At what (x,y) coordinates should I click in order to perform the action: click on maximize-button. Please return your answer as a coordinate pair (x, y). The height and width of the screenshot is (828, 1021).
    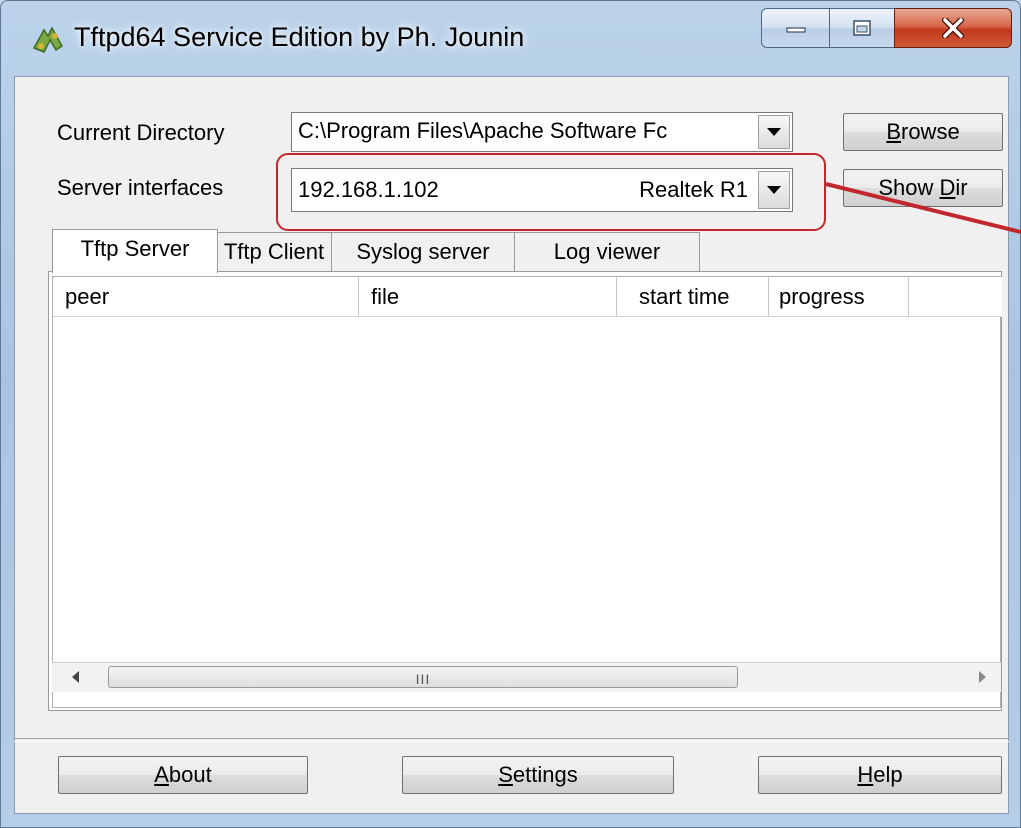
    Looking at the image, I should click on (862, 28).